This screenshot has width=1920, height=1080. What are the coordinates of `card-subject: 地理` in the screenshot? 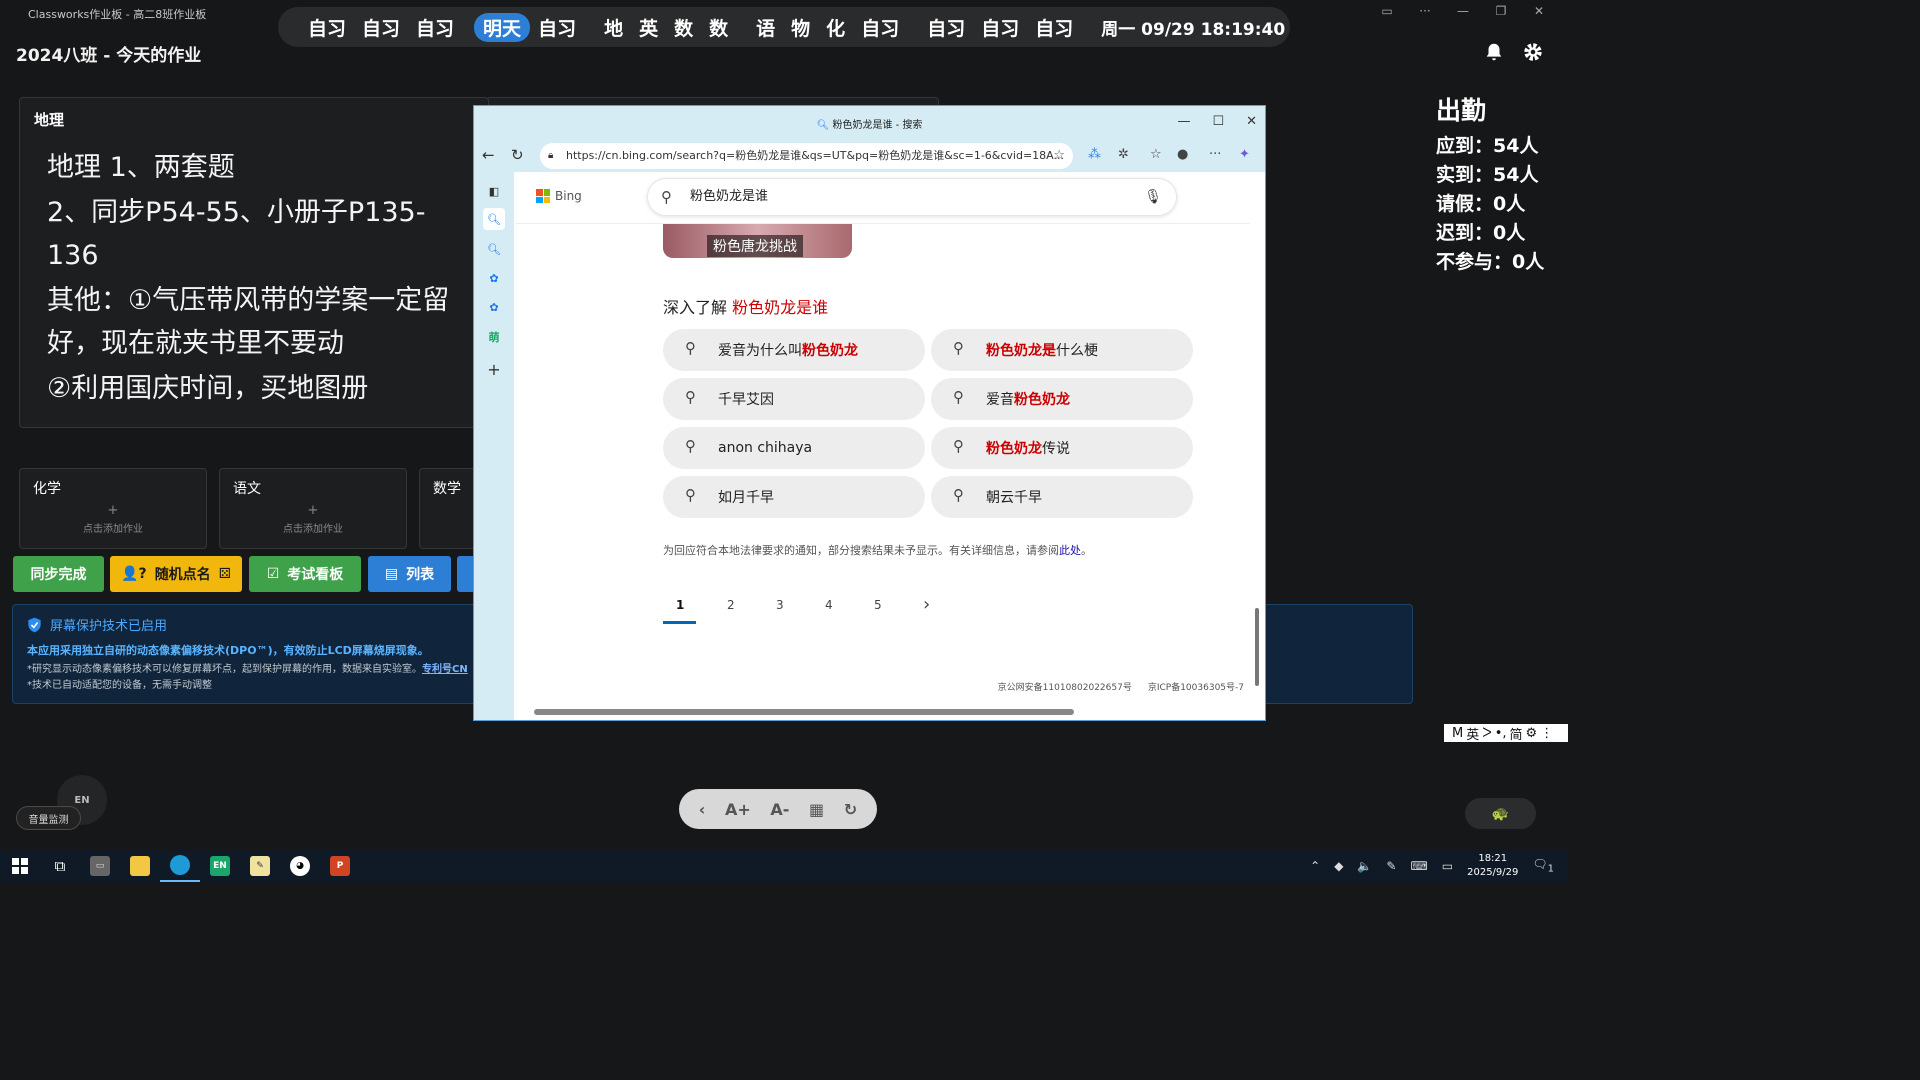 It's located at (49, 120).